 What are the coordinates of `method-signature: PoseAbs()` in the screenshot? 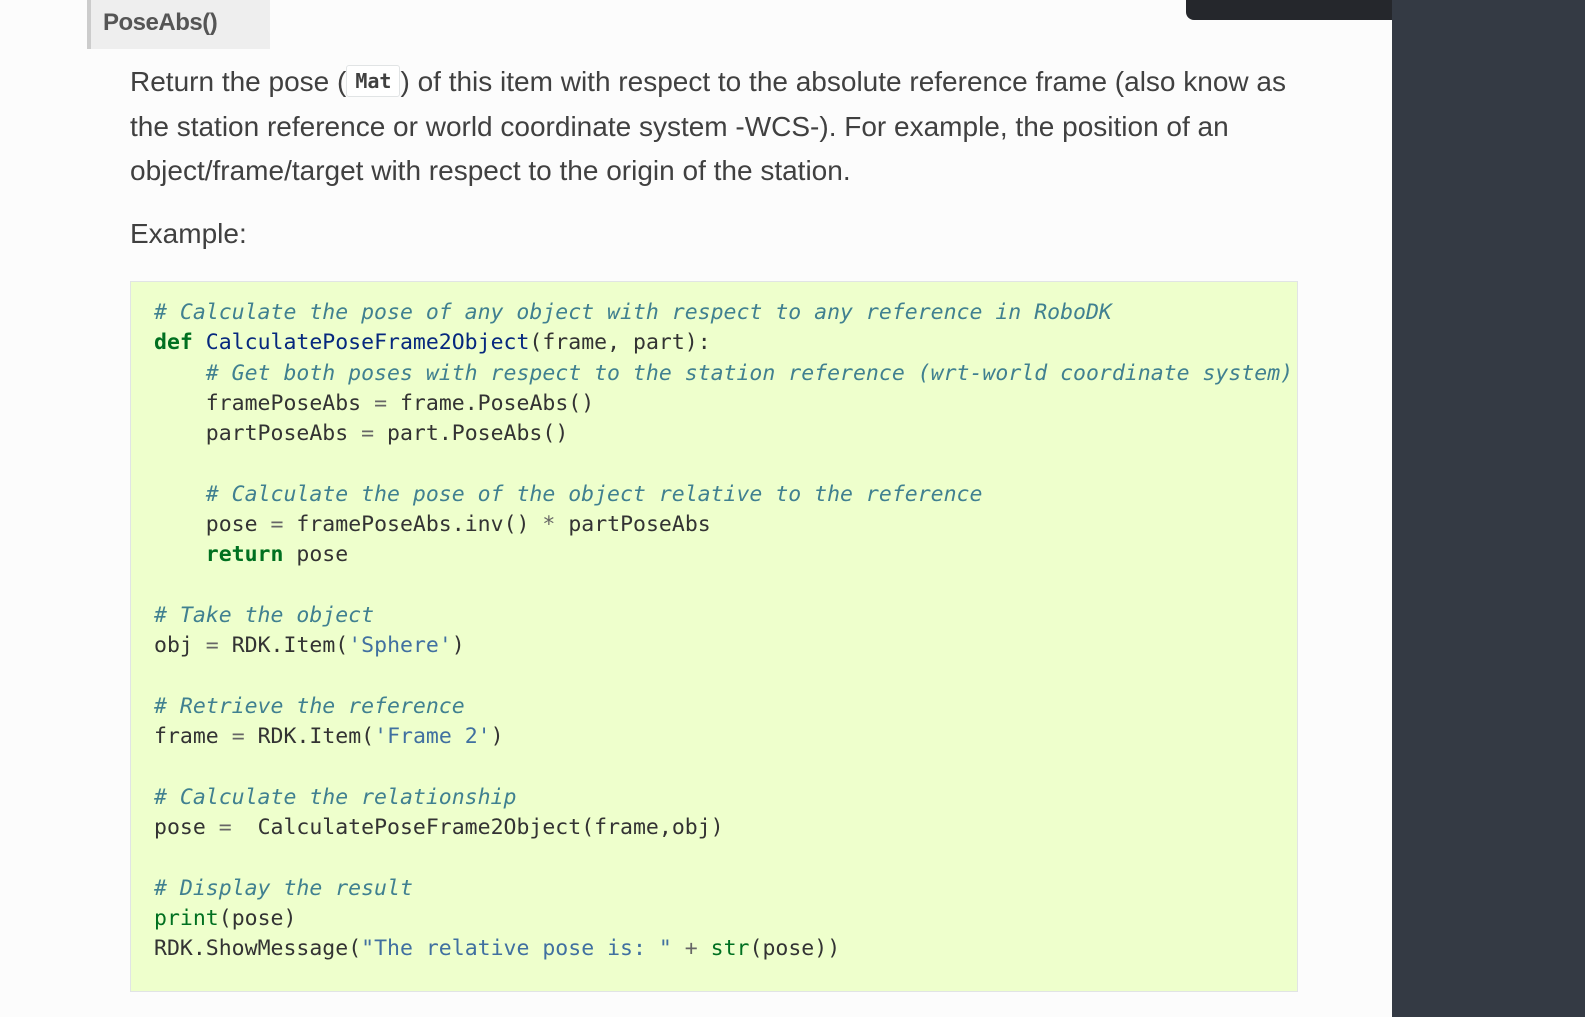 It's located at (160, 22).